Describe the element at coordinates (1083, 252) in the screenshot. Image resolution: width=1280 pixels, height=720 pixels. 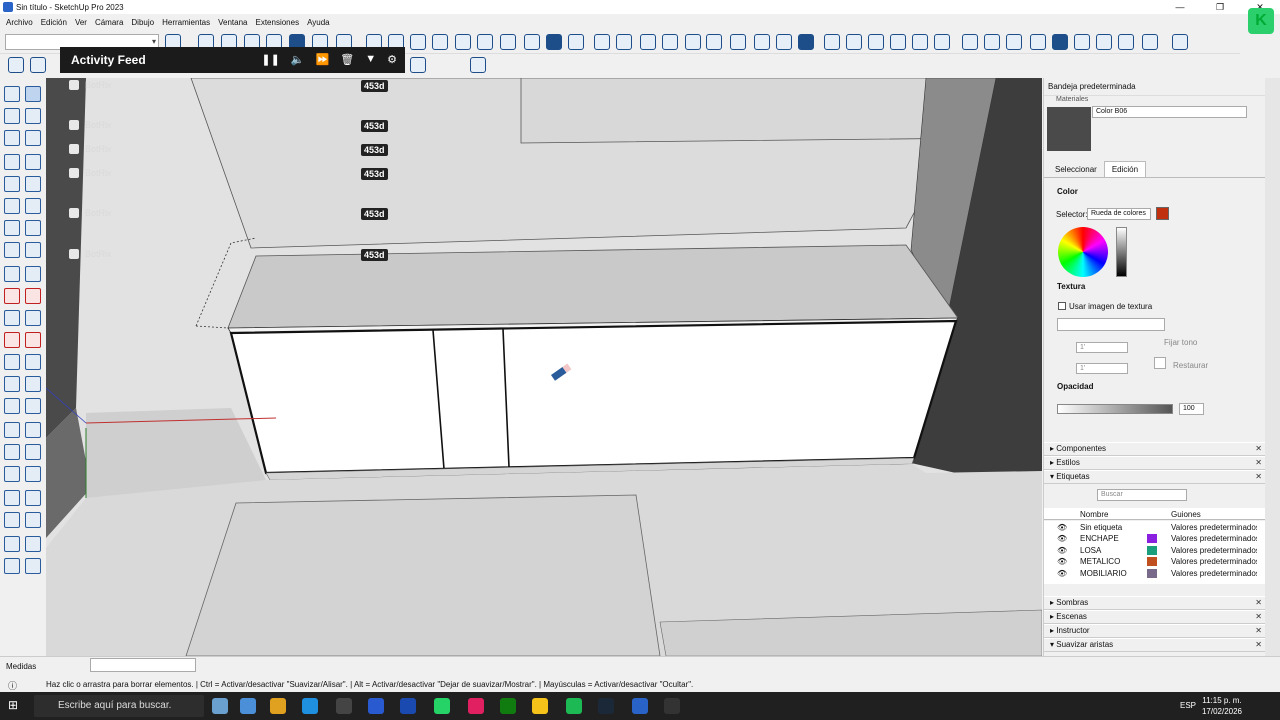
I see `color-wheel` at that location.